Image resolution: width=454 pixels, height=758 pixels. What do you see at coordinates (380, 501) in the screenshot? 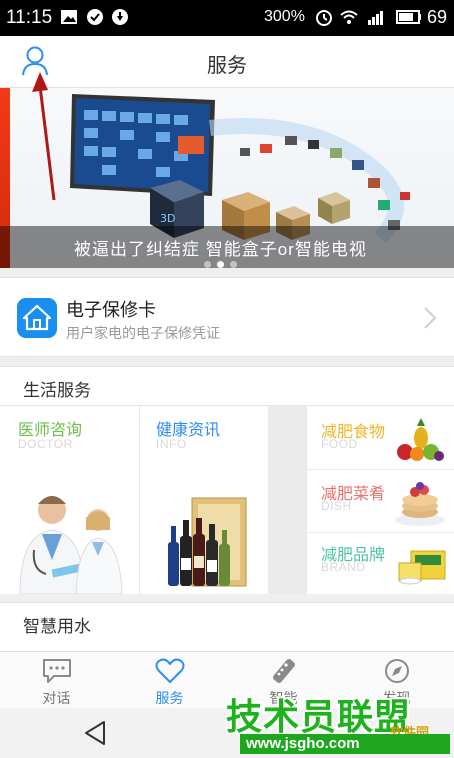
I see `service-dish: 减肥菜肴 DISH` at bounding box center [380, 501].